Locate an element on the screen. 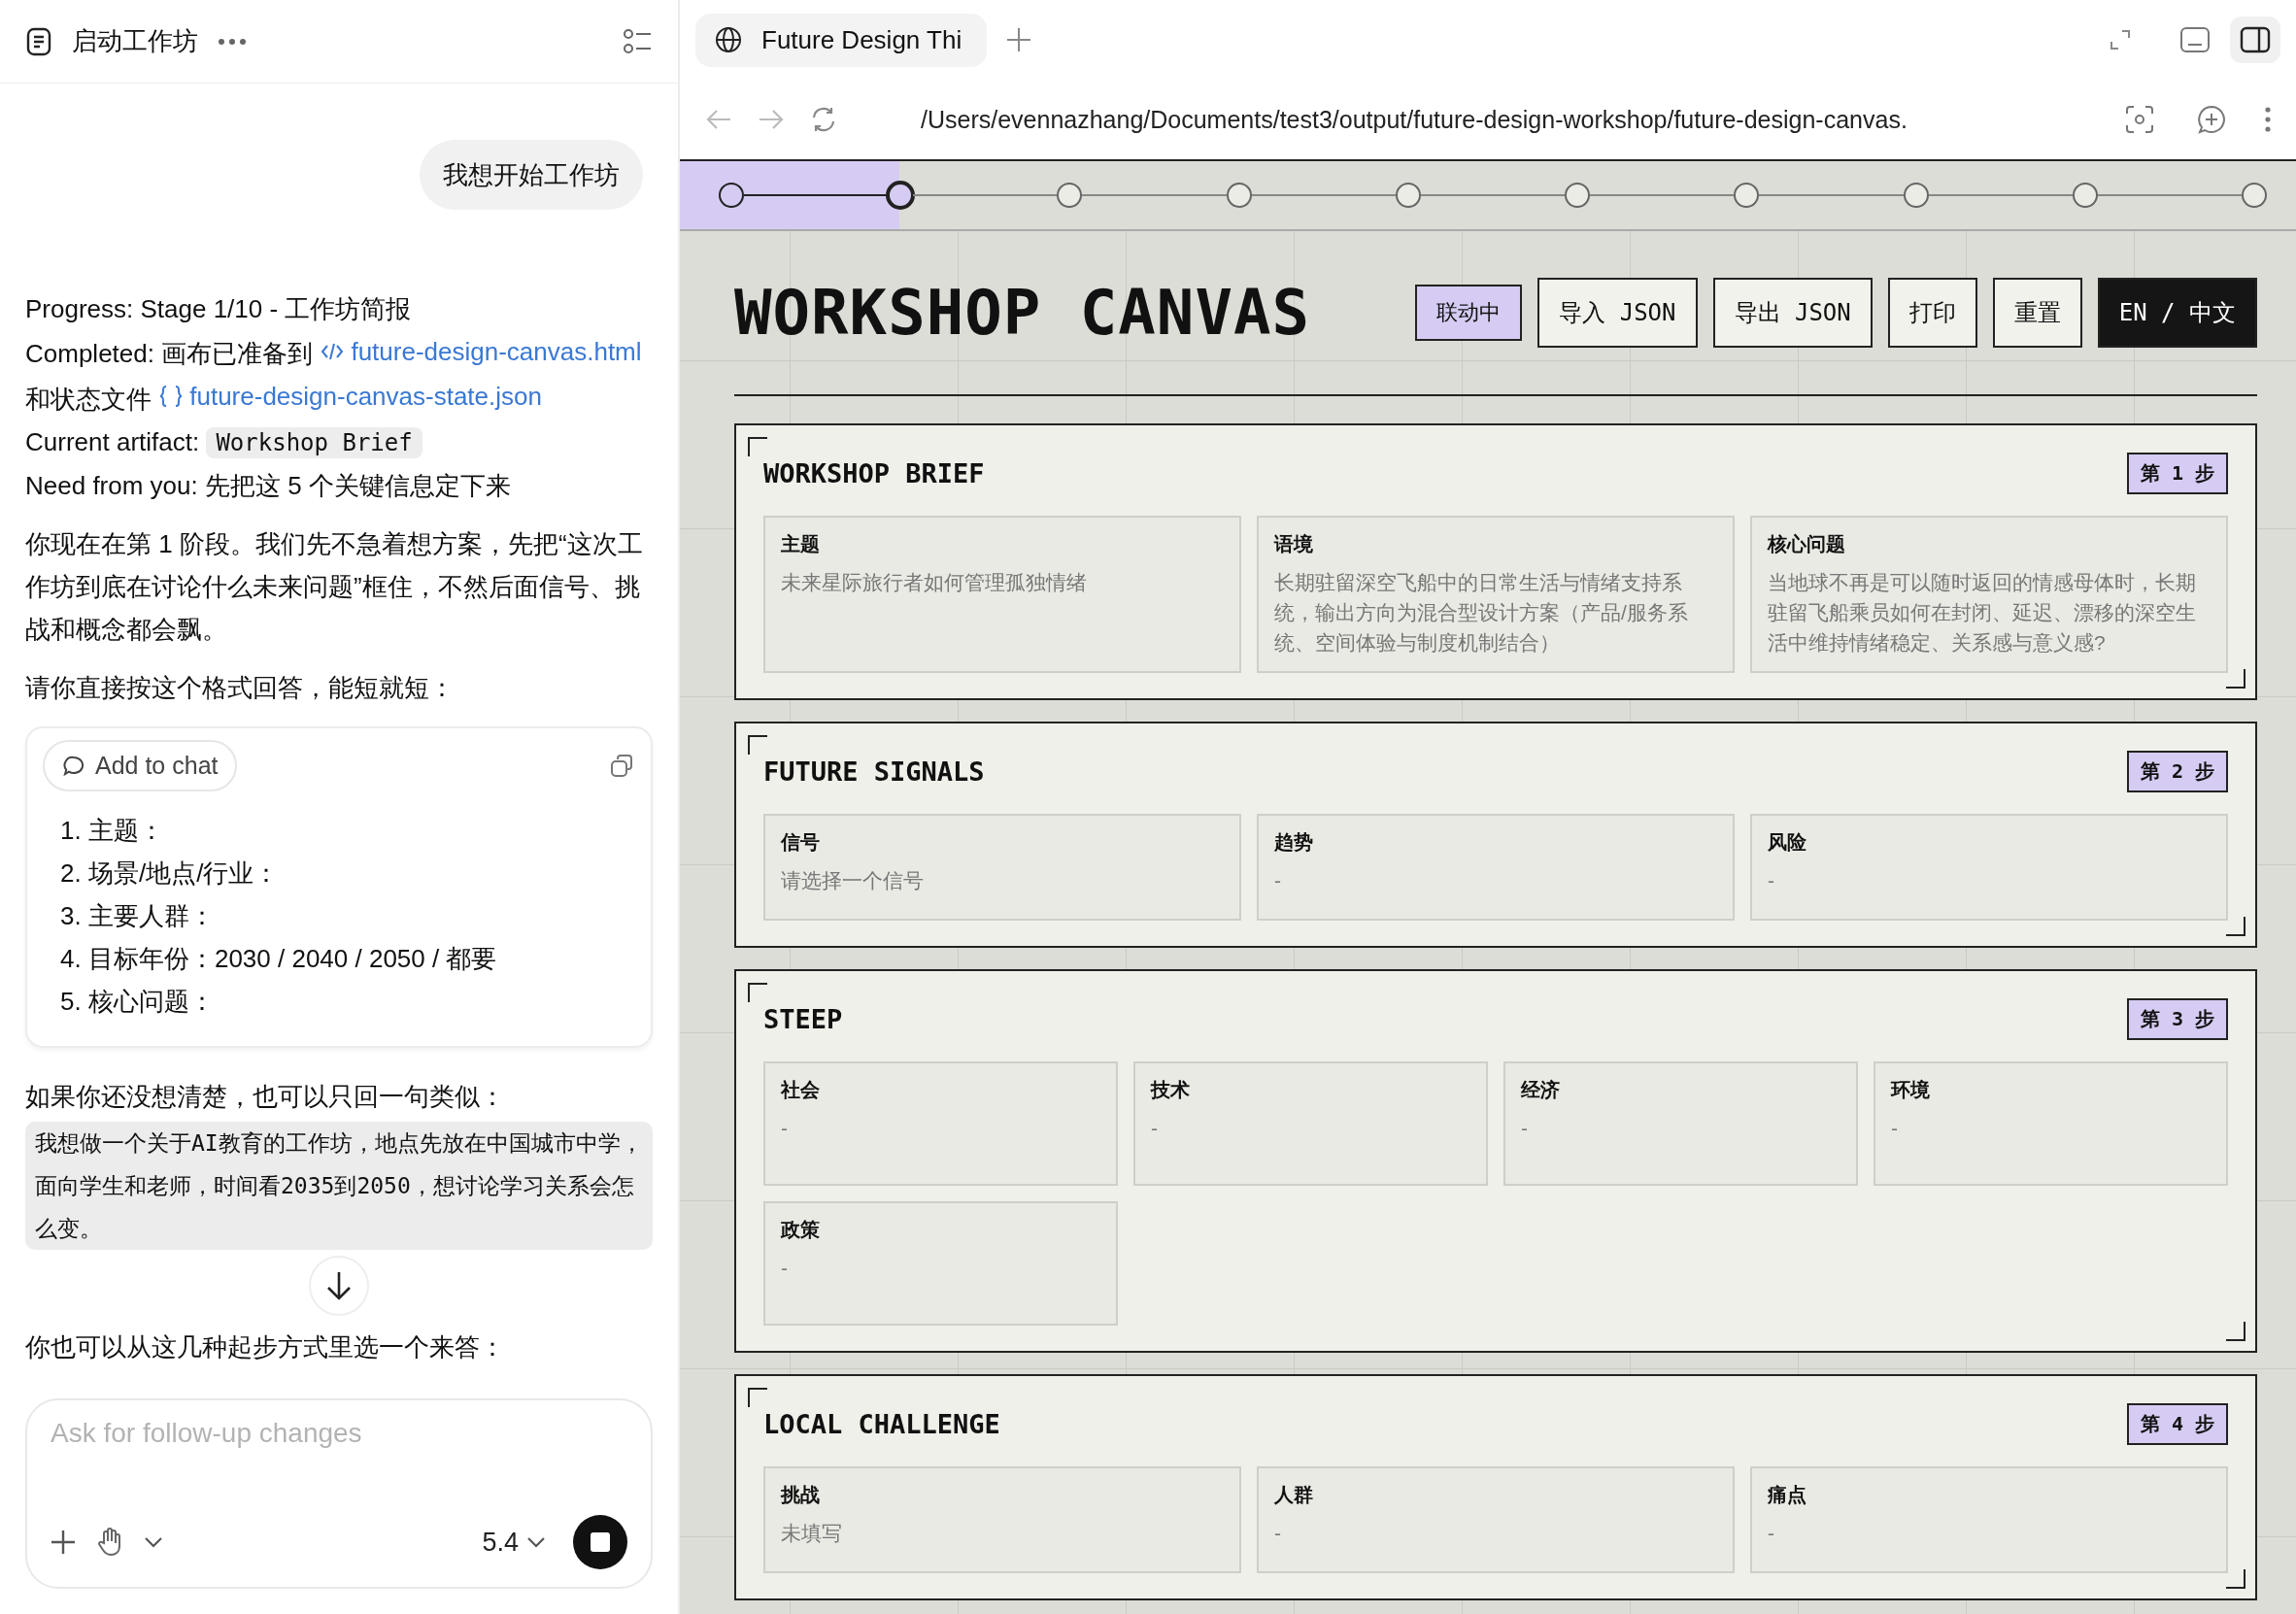  field-label: 社会 is located at coordinates (801, 1090).